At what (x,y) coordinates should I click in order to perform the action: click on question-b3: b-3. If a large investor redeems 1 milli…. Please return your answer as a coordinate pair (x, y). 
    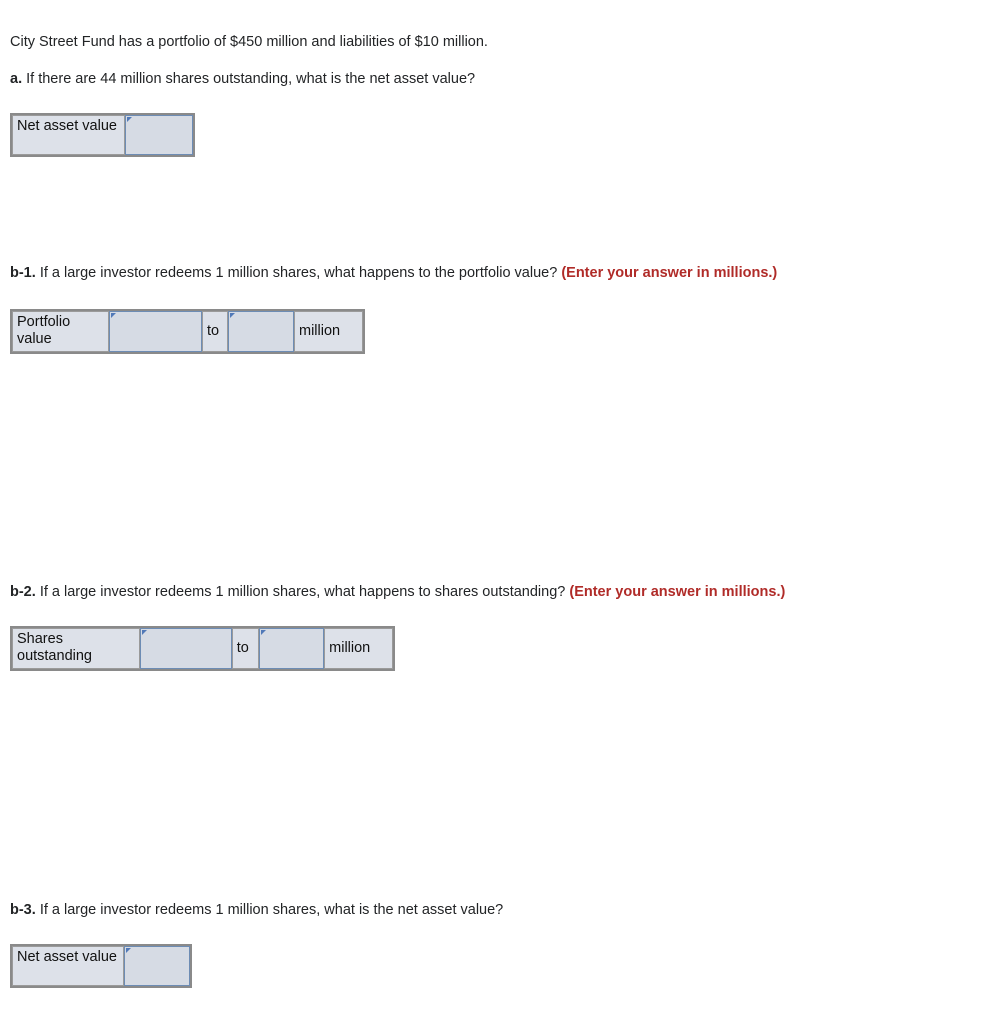
    Looking at the image, I should click on (256, 910).